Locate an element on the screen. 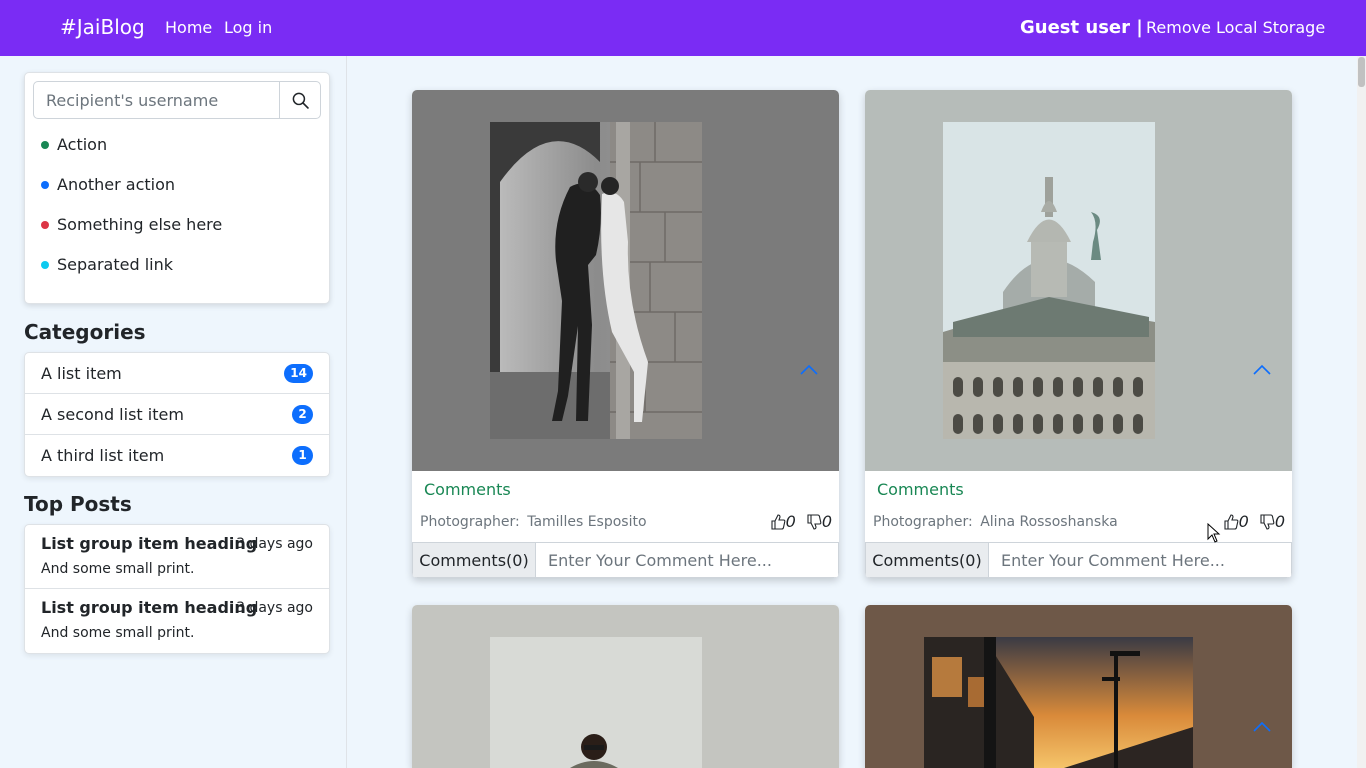 The width and height of the screenshot is (1366, 768). page-scrollbar is located at coordinates (1361, 412).